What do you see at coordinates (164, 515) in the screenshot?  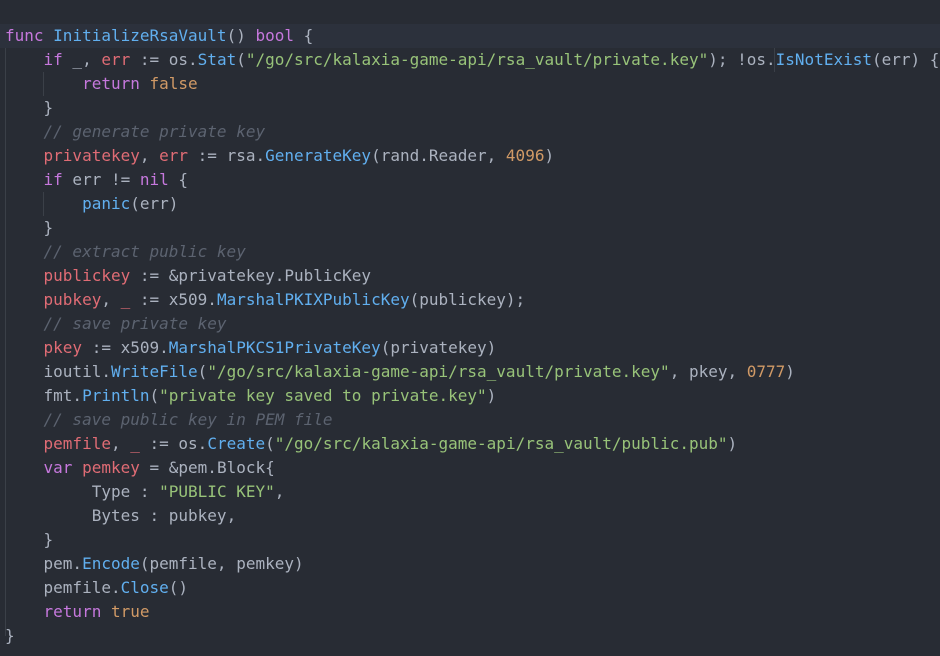 I see `code-token: Bytes : pubkey,` at bounding box center [164, 515].